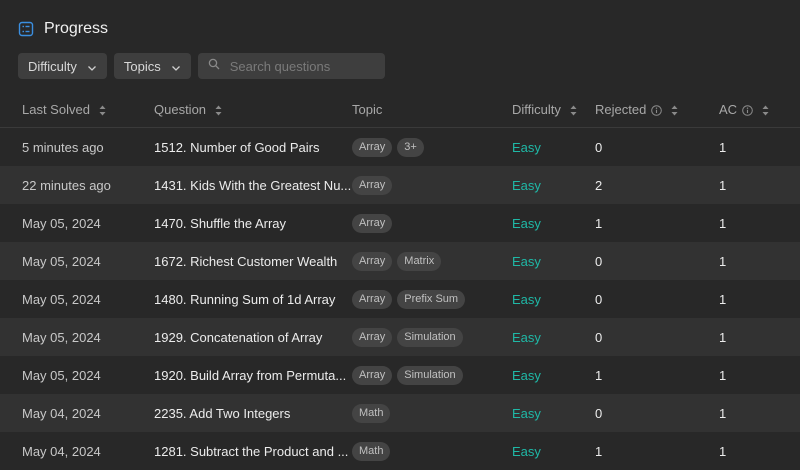 This screenshot has width=800, height=470. I want to click on column-question: Question, so click(188, 109).